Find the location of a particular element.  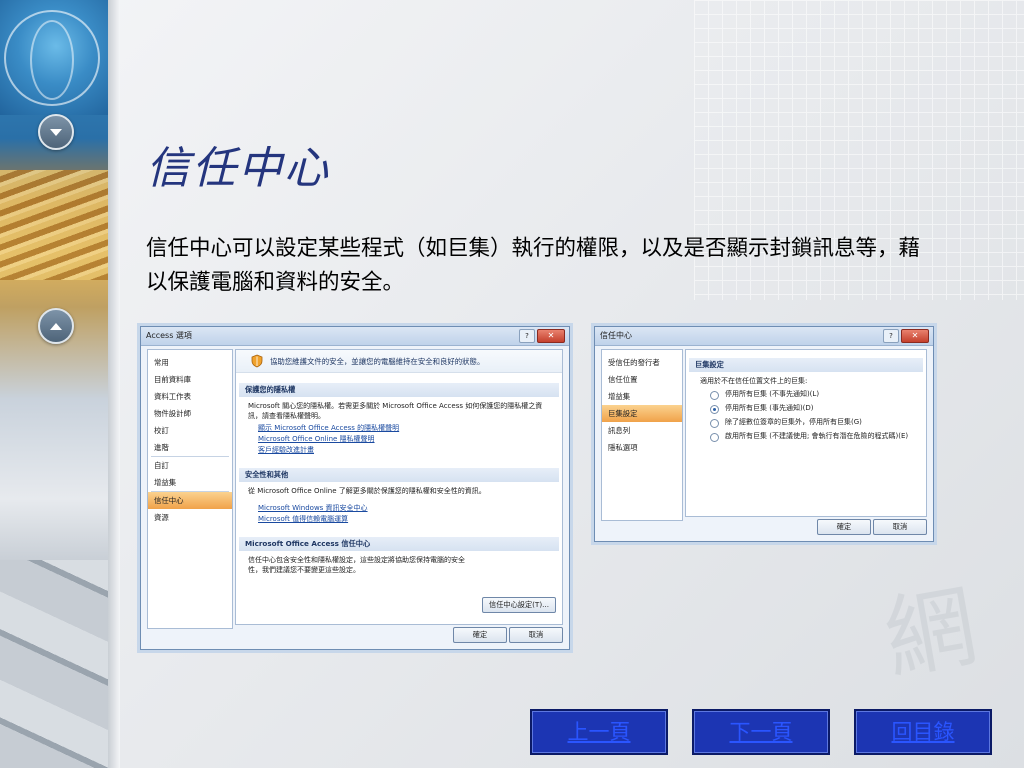

sidebar-item: 巨集設定 is located at coordinates (642, 413).